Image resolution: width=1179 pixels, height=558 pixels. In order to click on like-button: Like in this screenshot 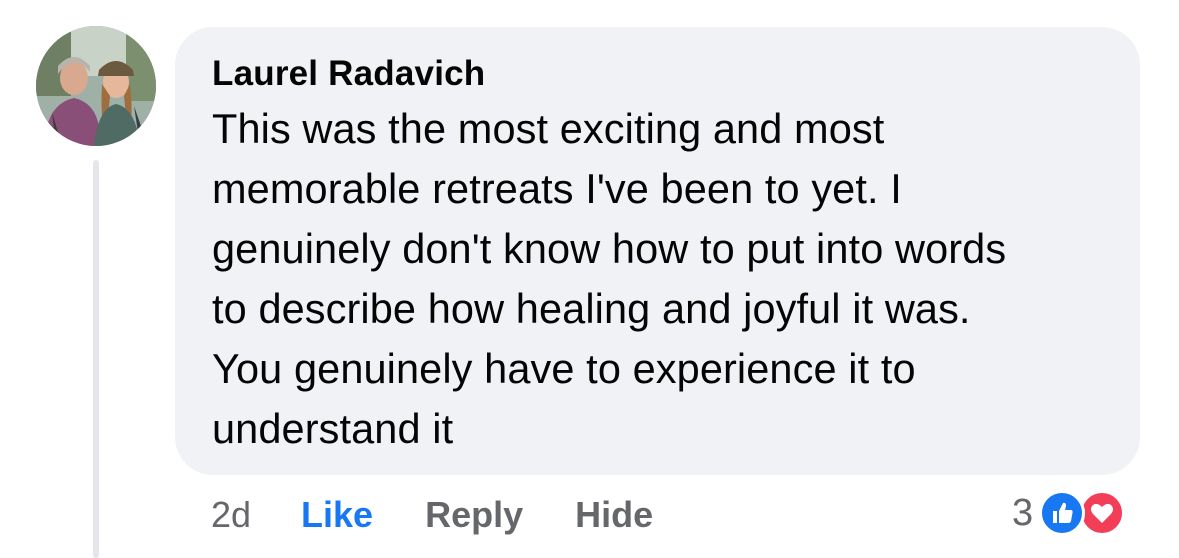, I will do `click(337, 515)`.